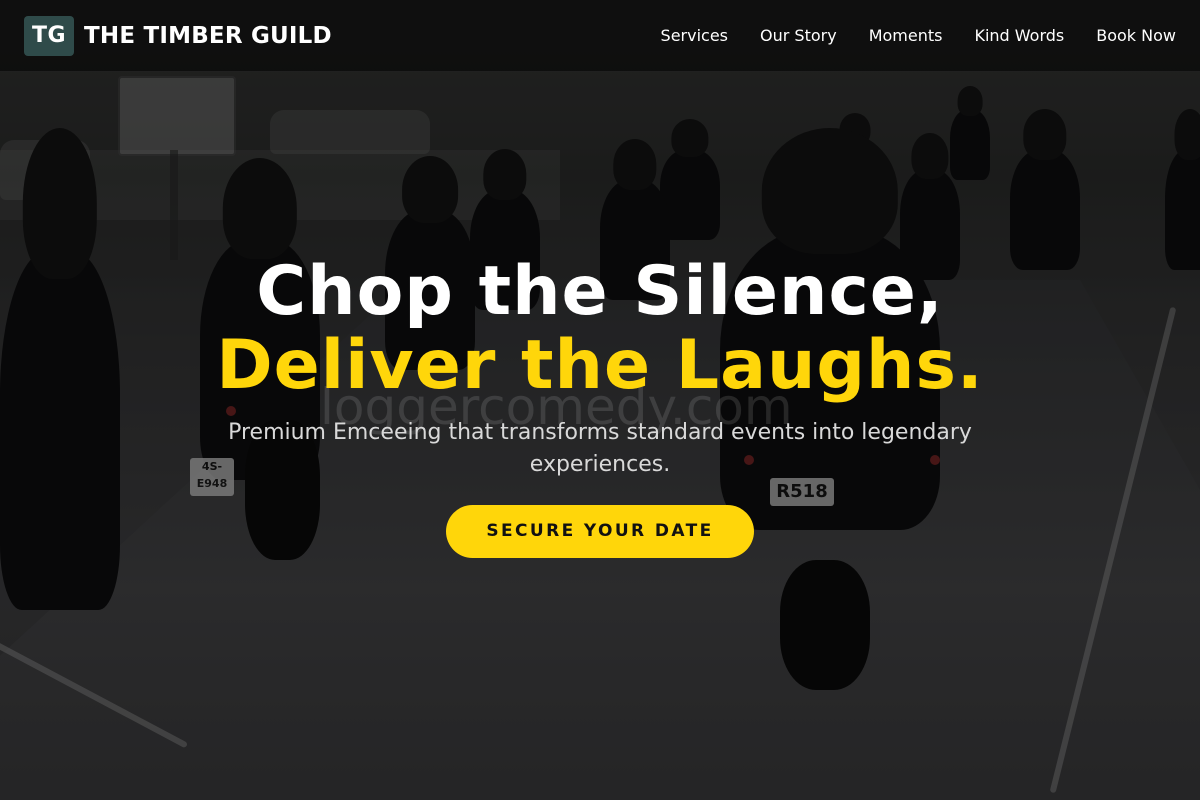 This screenshot has height=800, width=1200. Describe the element at coordinates (1136, 35) in the screenshot. I see `nav-link-book-now: Book Now` at that location.